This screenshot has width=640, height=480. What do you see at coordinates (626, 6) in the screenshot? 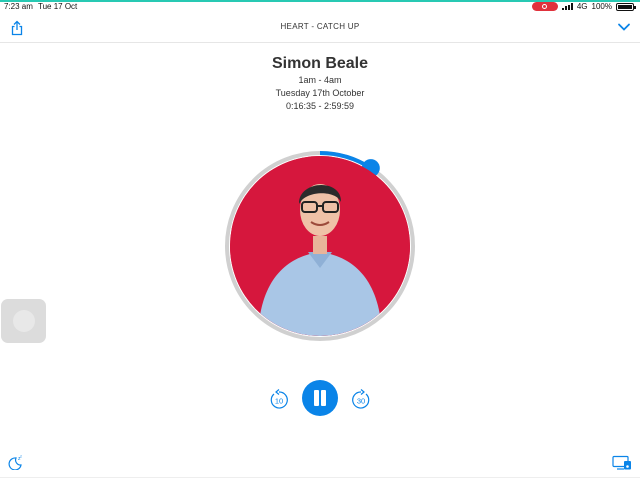
I see `battery-icon` at bounding box center [626, 6].